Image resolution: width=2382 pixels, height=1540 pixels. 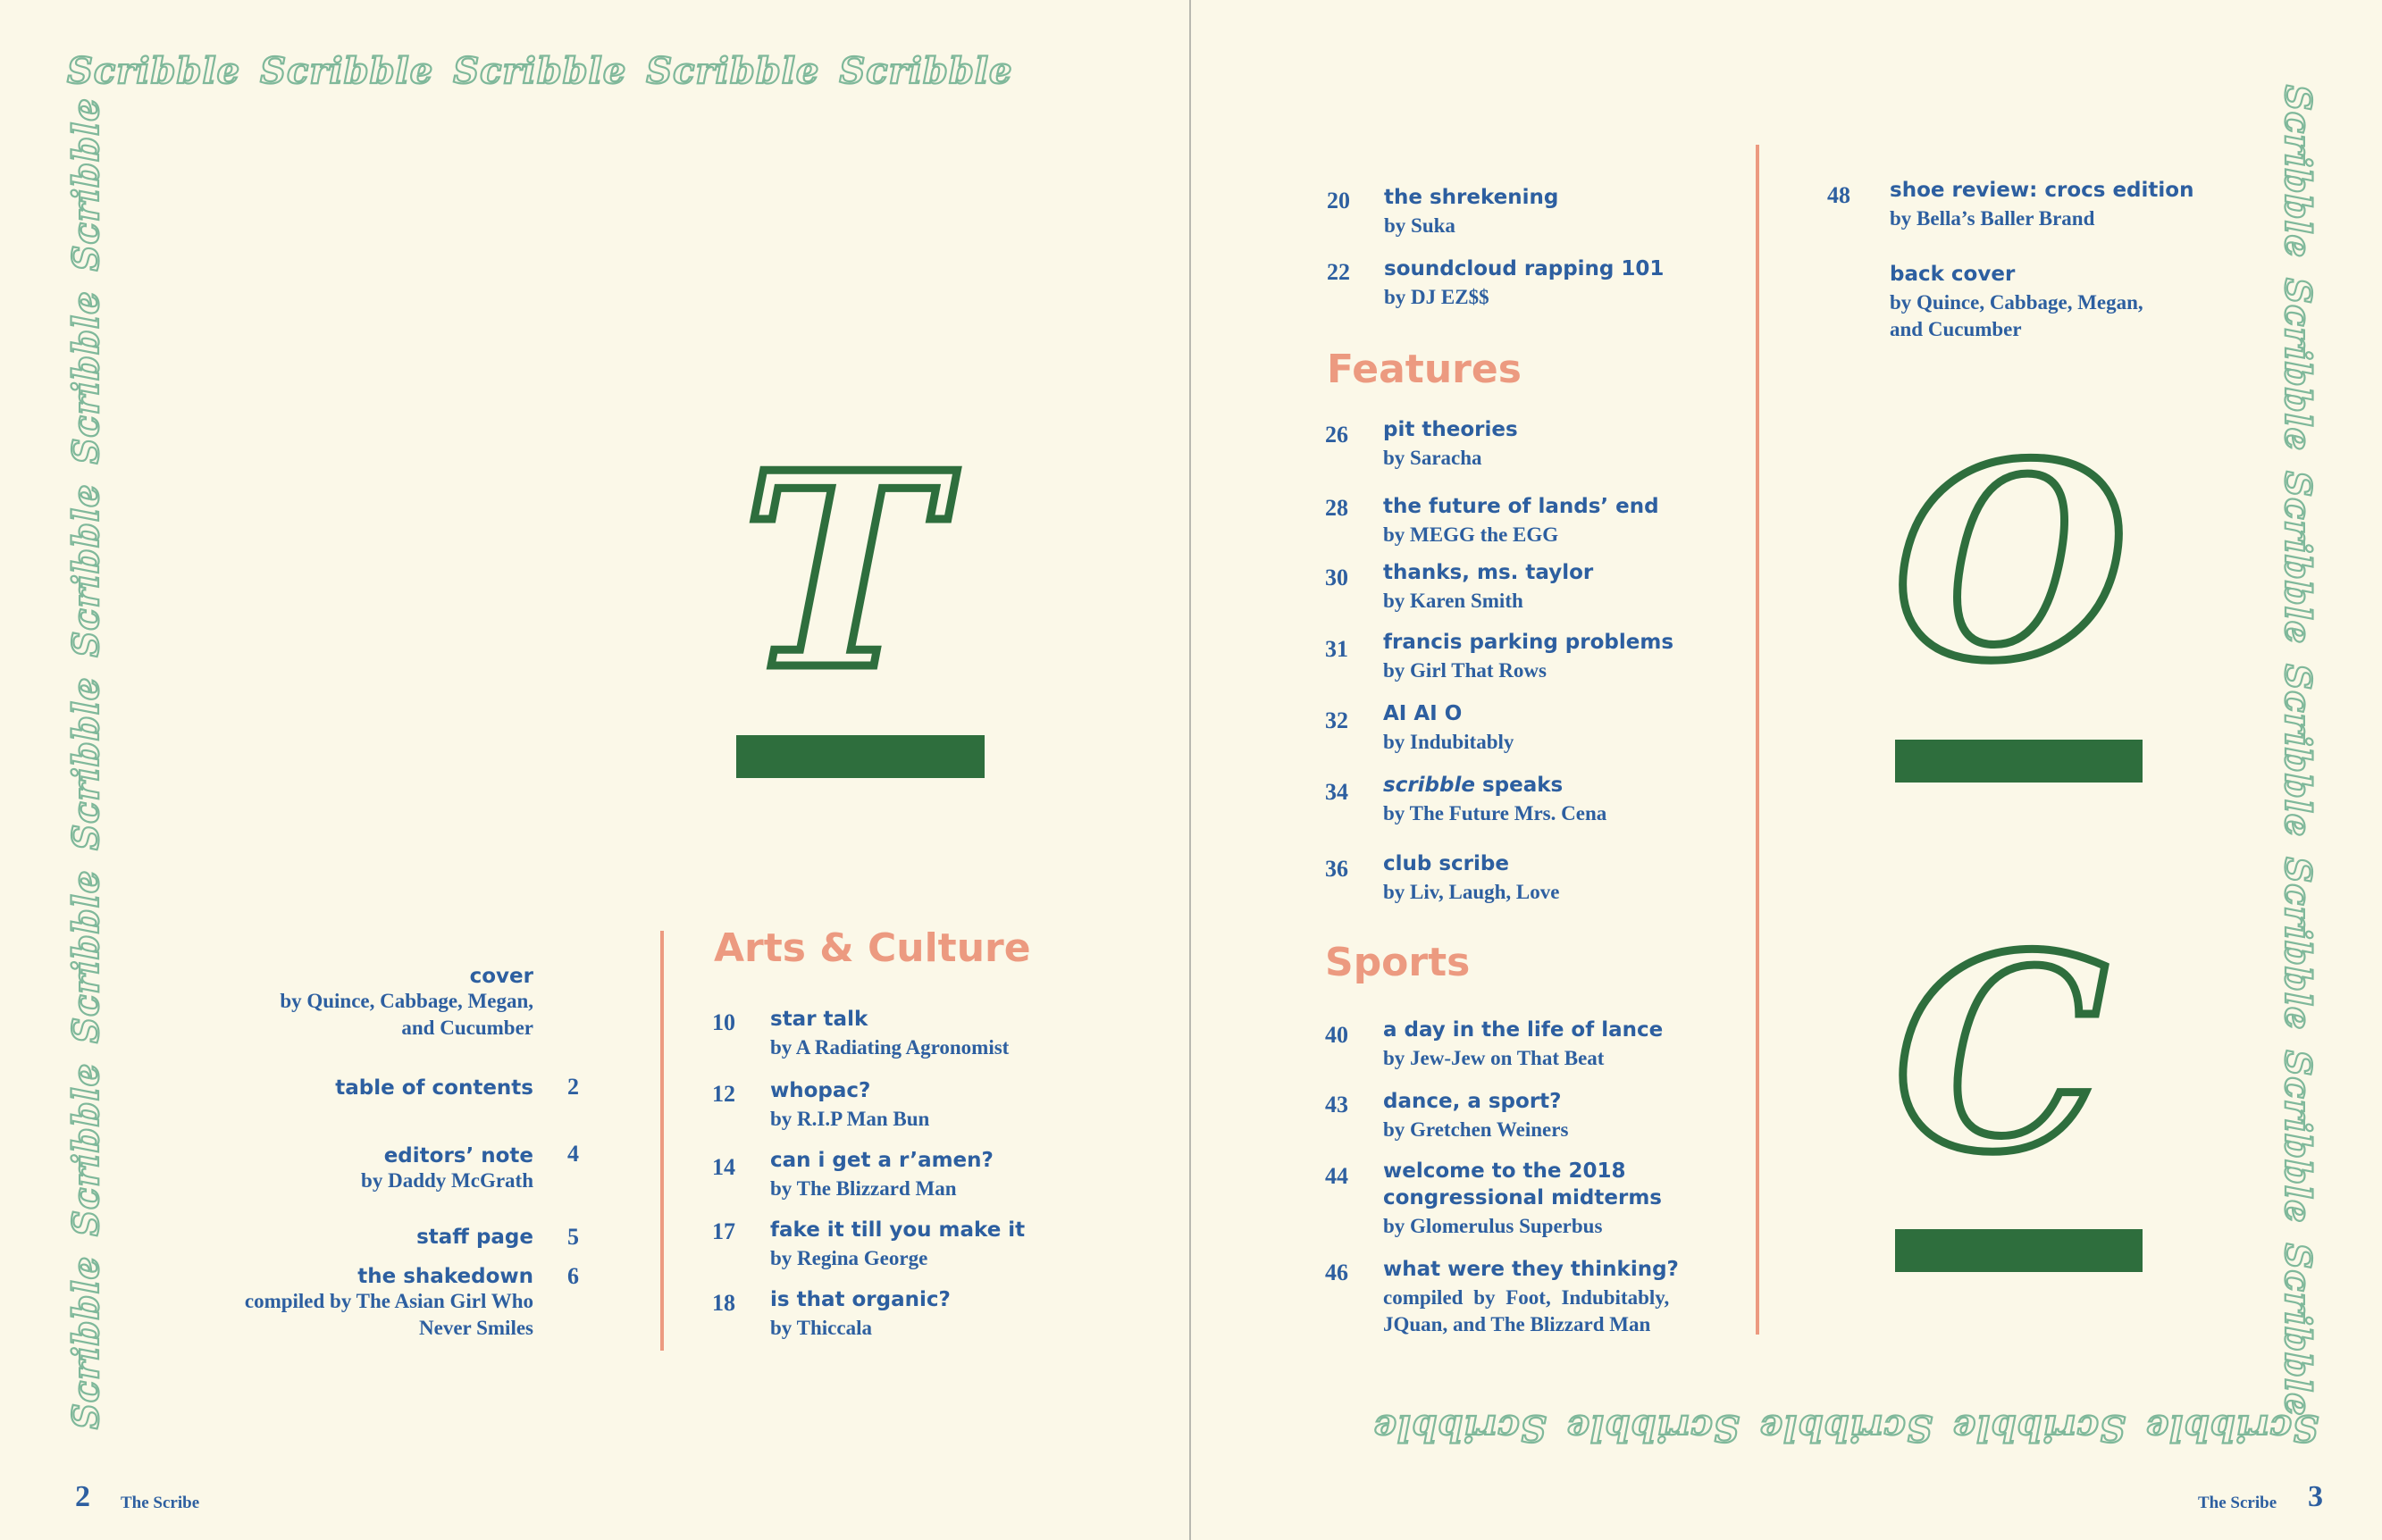 What do you see at coordinates (1337, 792) in the screenshot?
I see `entry-page-number: 34` at bounding box center [1337, 792].